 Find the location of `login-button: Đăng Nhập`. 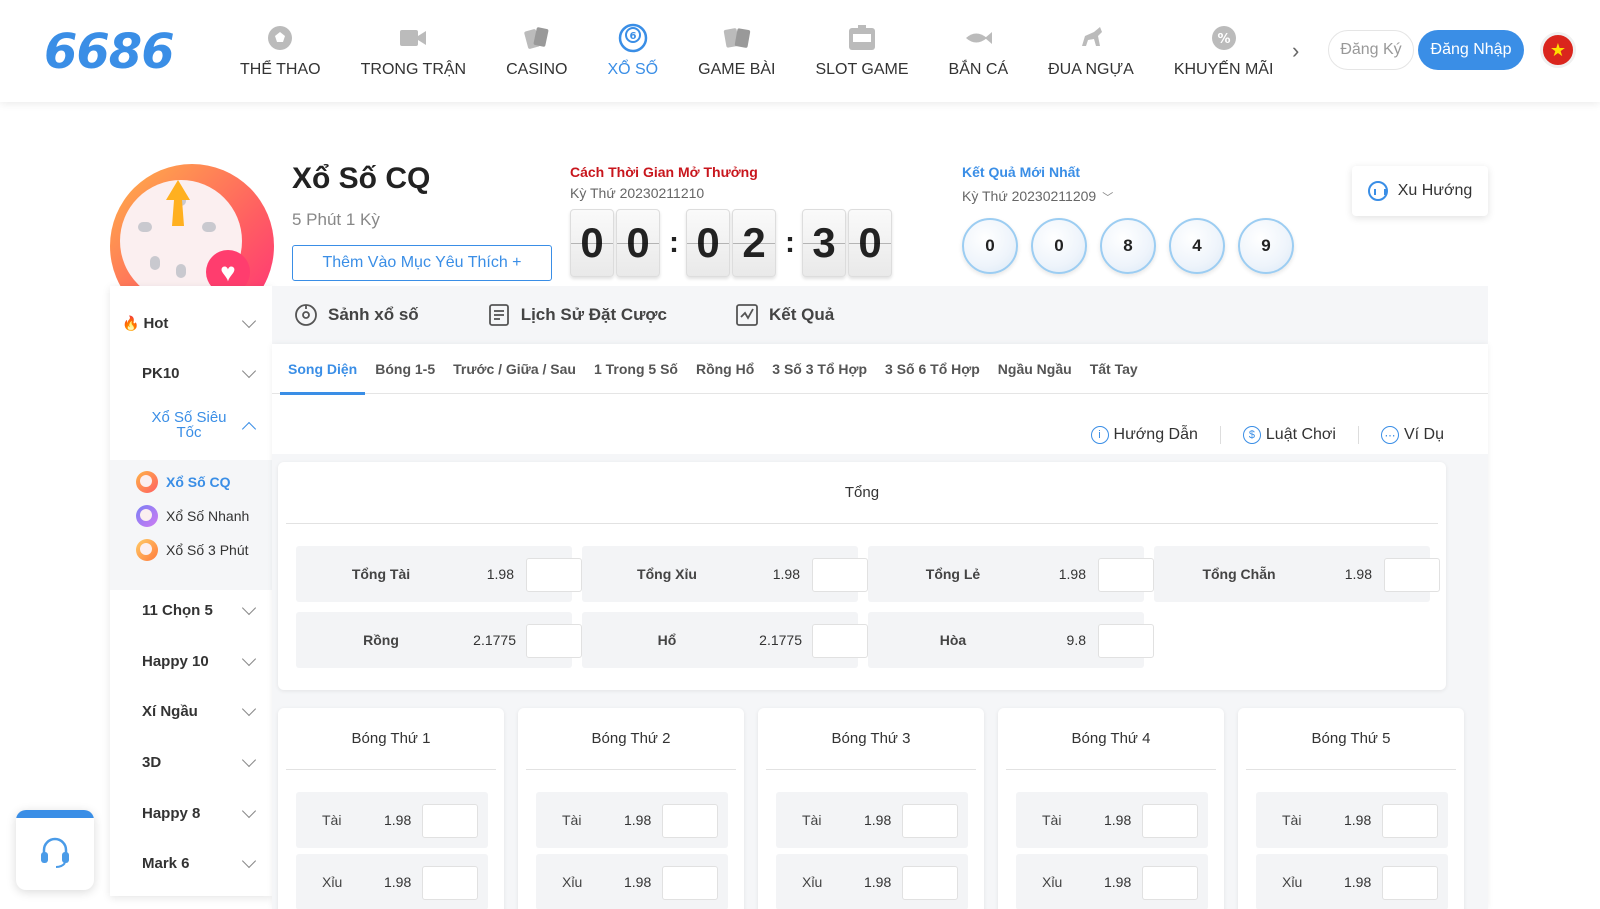

login-button: Đăng Nhập is located at coordinates (1471, 50).